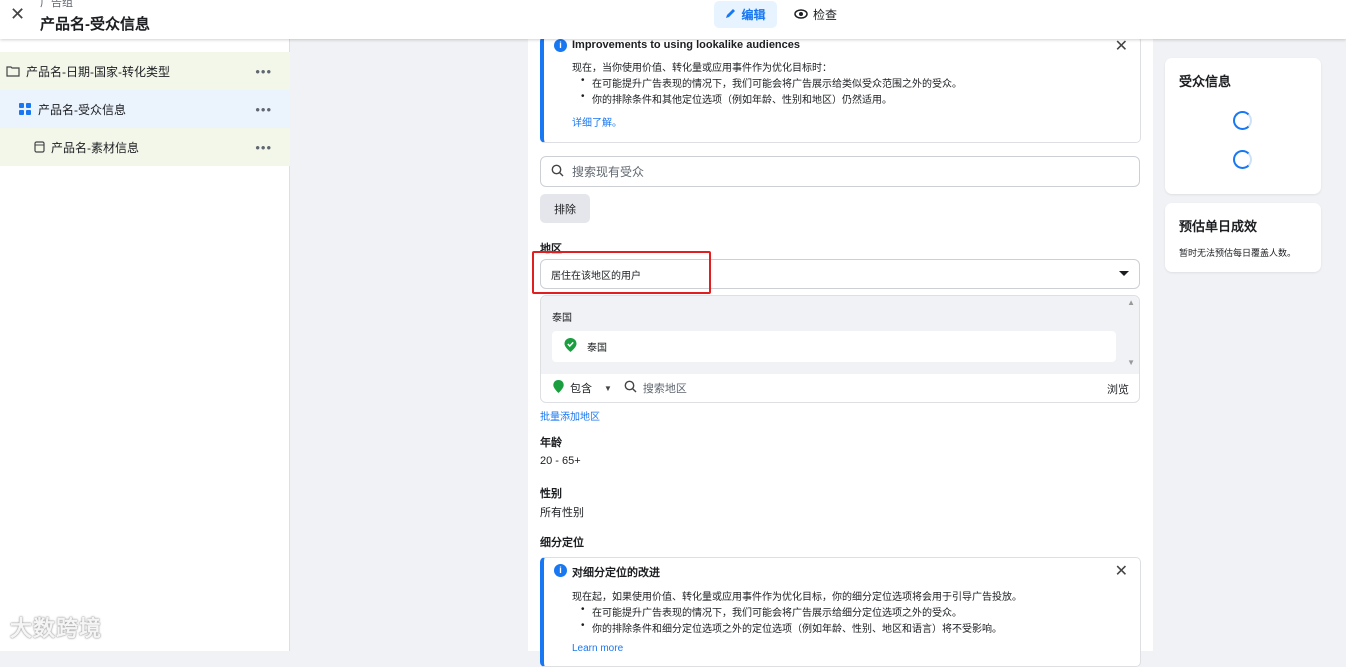  What do you see at coordinates (39, 147) in the screenshot?
I see `document-icon` at bounding box center [39, 147].